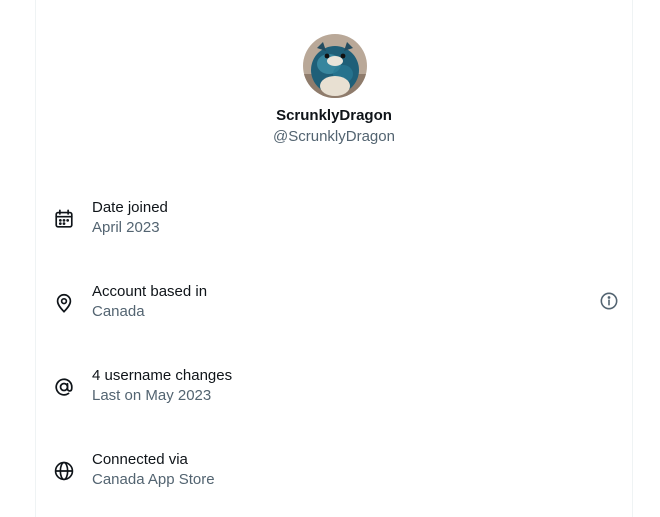  What do you see at coordinates (334, 303) in the screenshot?
I see `detail-row-account-based-in: Account based in Canada` at bounding box center [334, 303].